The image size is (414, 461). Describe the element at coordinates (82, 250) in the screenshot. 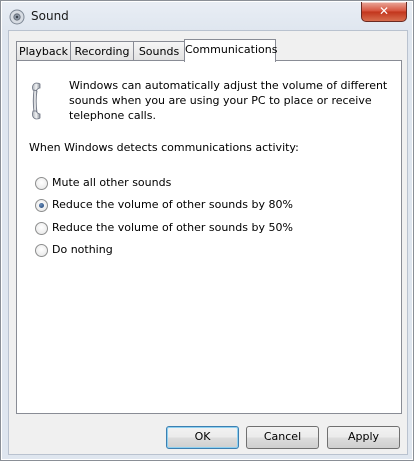

I see `radio-label: Do nothing` at that location.